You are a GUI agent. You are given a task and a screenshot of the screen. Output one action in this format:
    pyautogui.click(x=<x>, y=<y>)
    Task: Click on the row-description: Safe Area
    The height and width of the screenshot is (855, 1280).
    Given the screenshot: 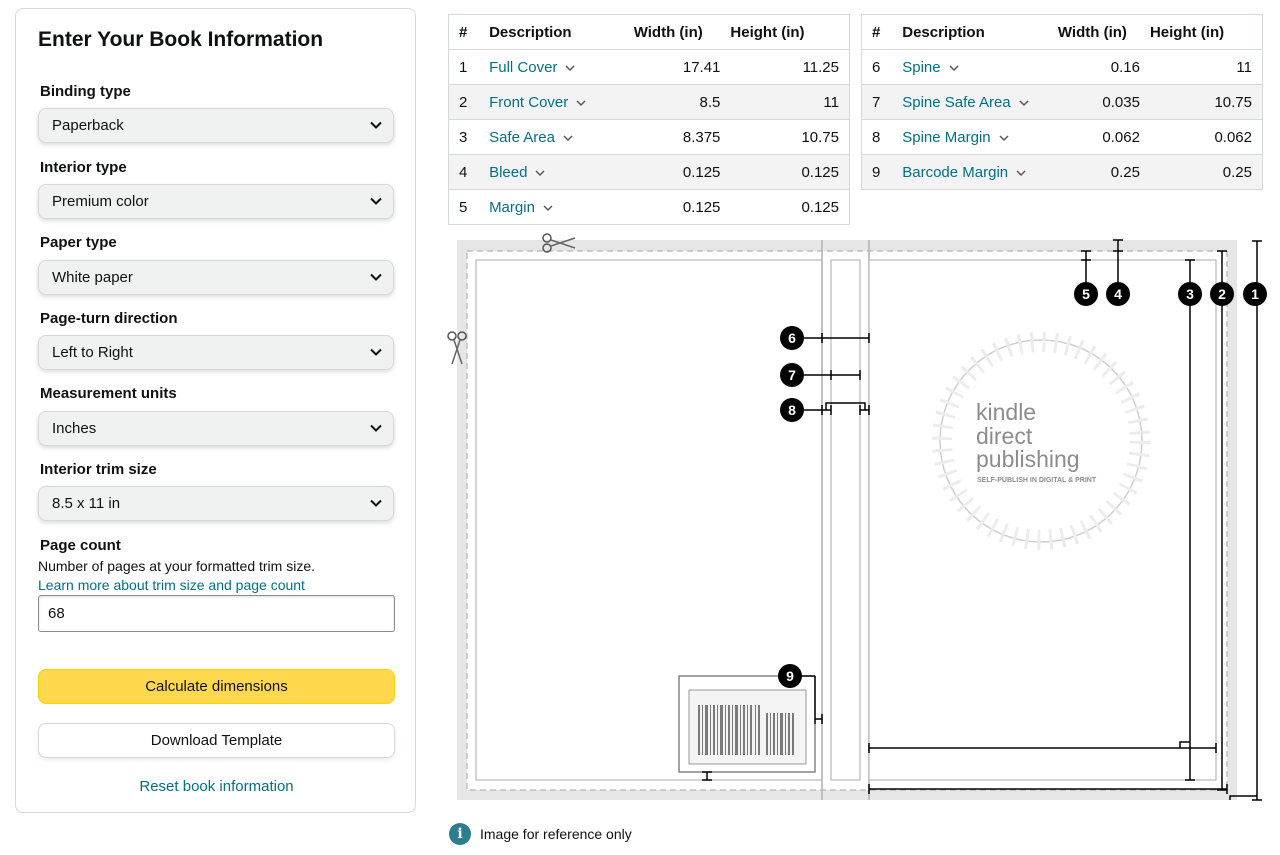 What is the action you would take?
    pyautogui.click(x=522, y=137)
    